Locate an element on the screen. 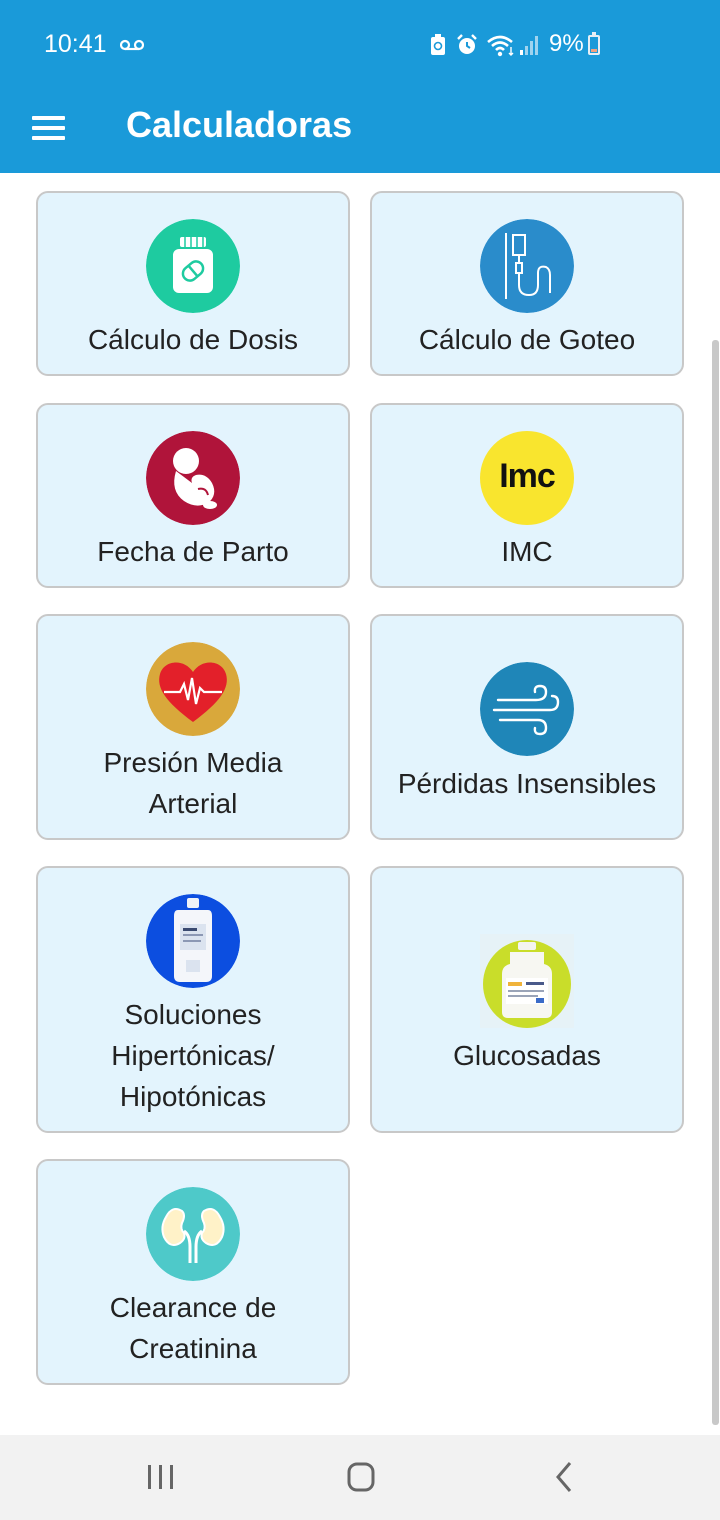 This screenshot has height=1520, width=720. calculator-card-dosis: Cálculo de Dosis is located at coordinates (193, 283).